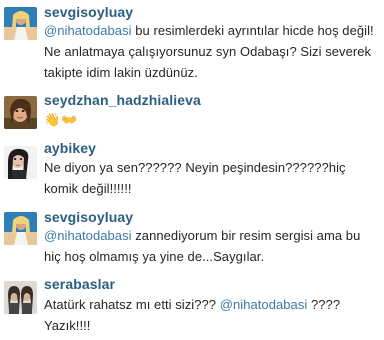 The image size is (384, 340). Describe the element at coordinates (79, 284) in the screenshot. I see `comment-username: serabaslar` at that location.